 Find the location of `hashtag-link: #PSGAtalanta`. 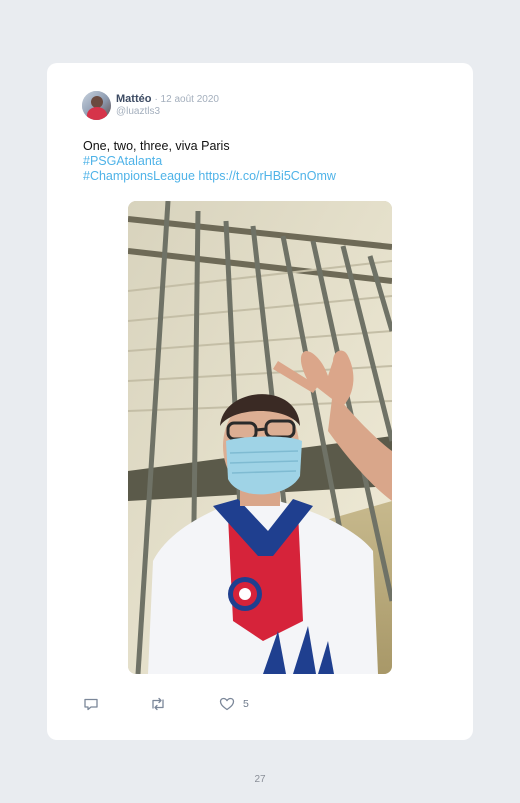

hashtag-link: #PSGAtalanta is located at coordinates (263, 161).